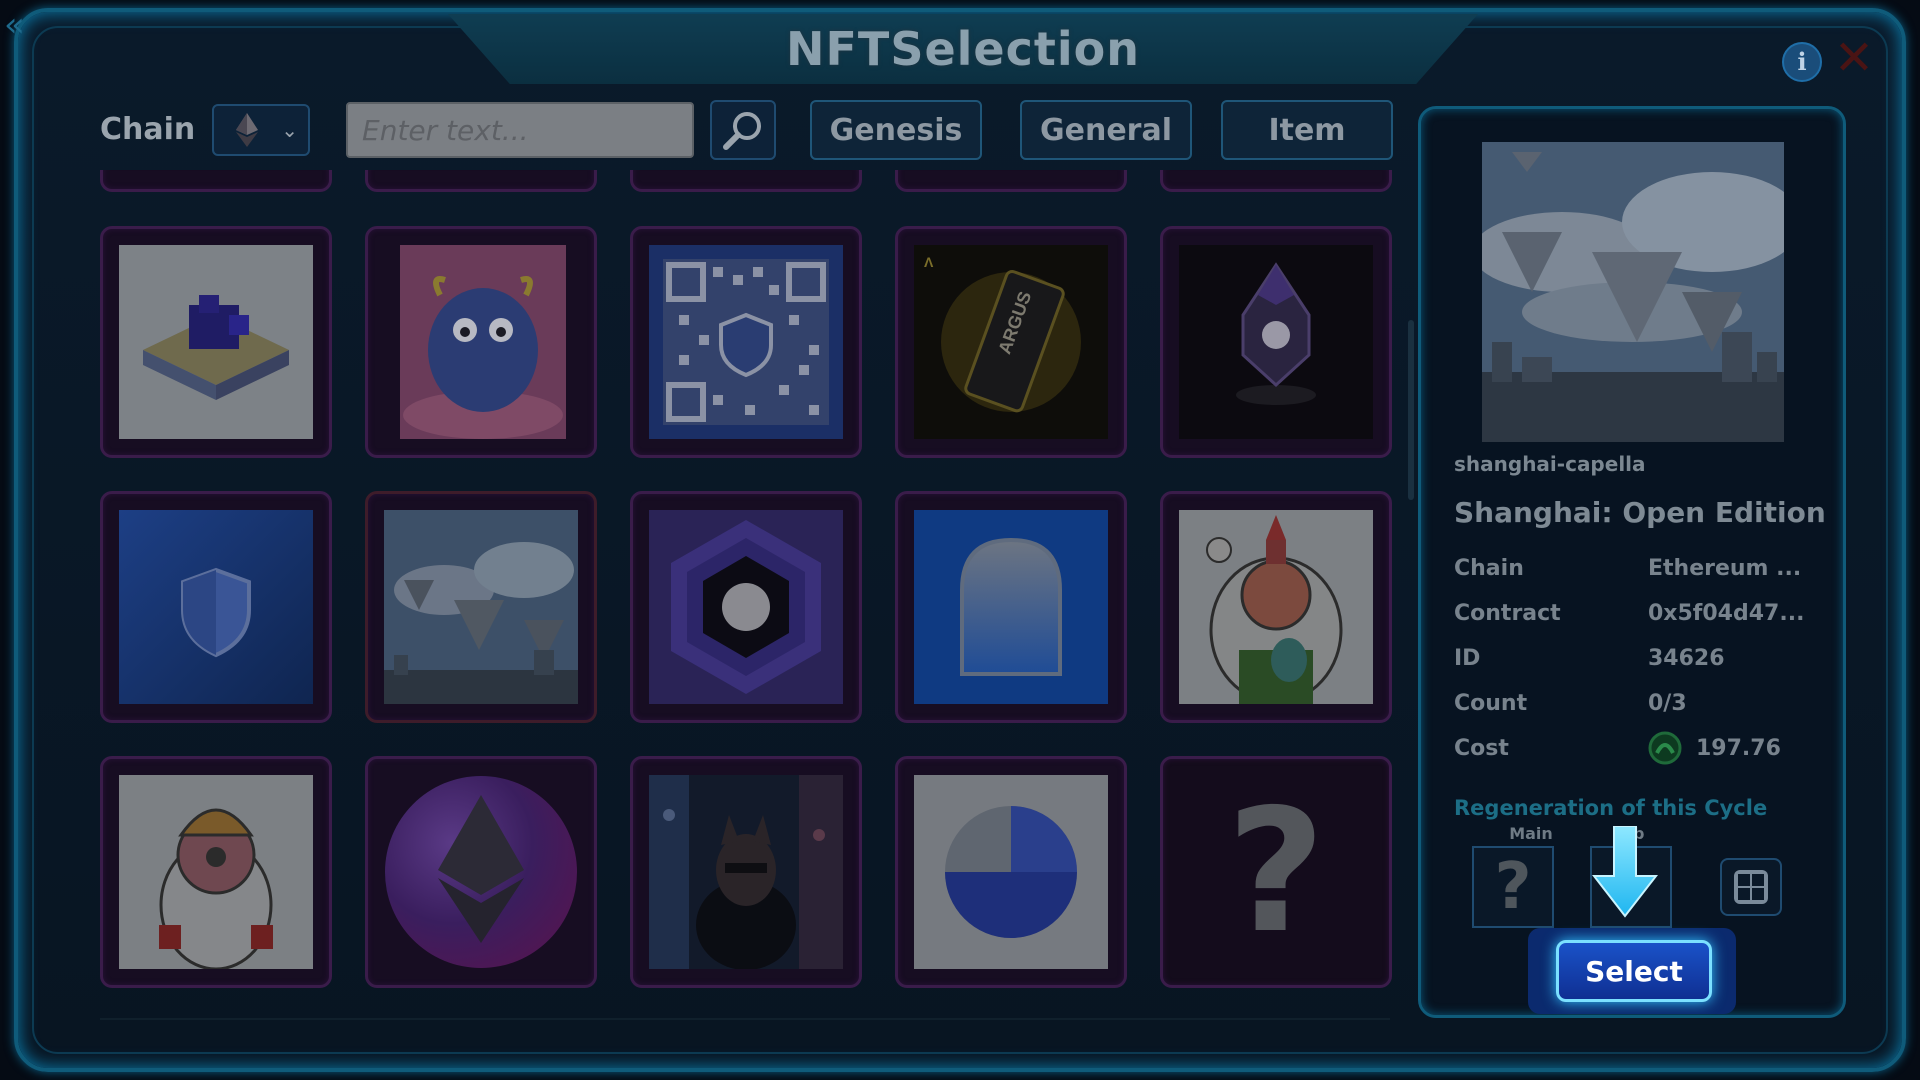  I want to click on astronaut-orange-hat-image, so click(216, 872).